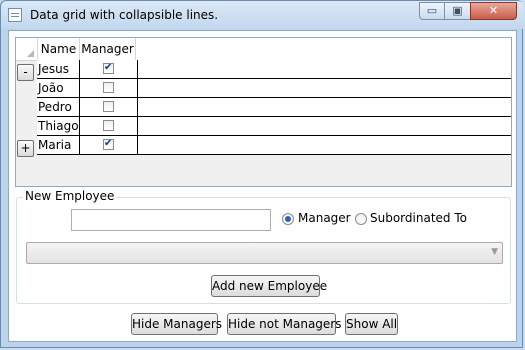  What do you see at coordinates (457, 11) in the screenshot?
I see `maximize-button: ▣` at bounding box center [457, 11].